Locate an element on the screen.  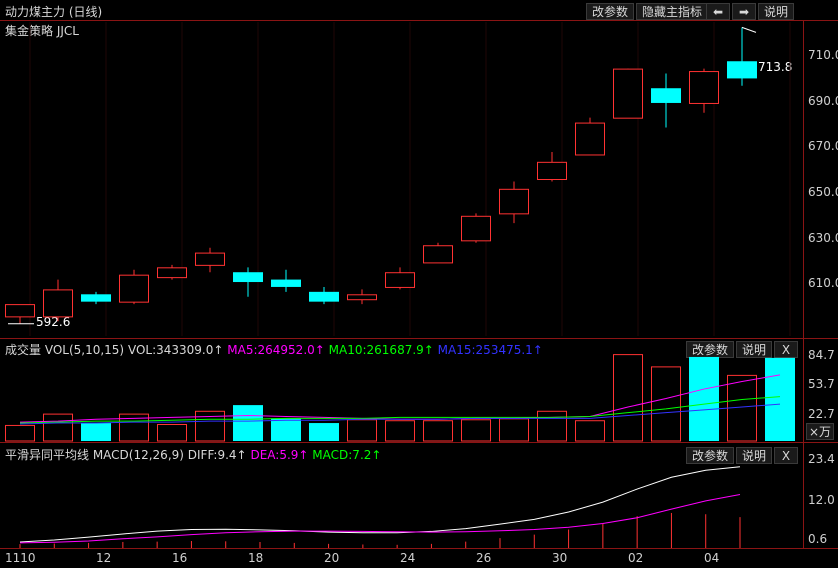
high-marker-line is located at coordinates (749, 29).